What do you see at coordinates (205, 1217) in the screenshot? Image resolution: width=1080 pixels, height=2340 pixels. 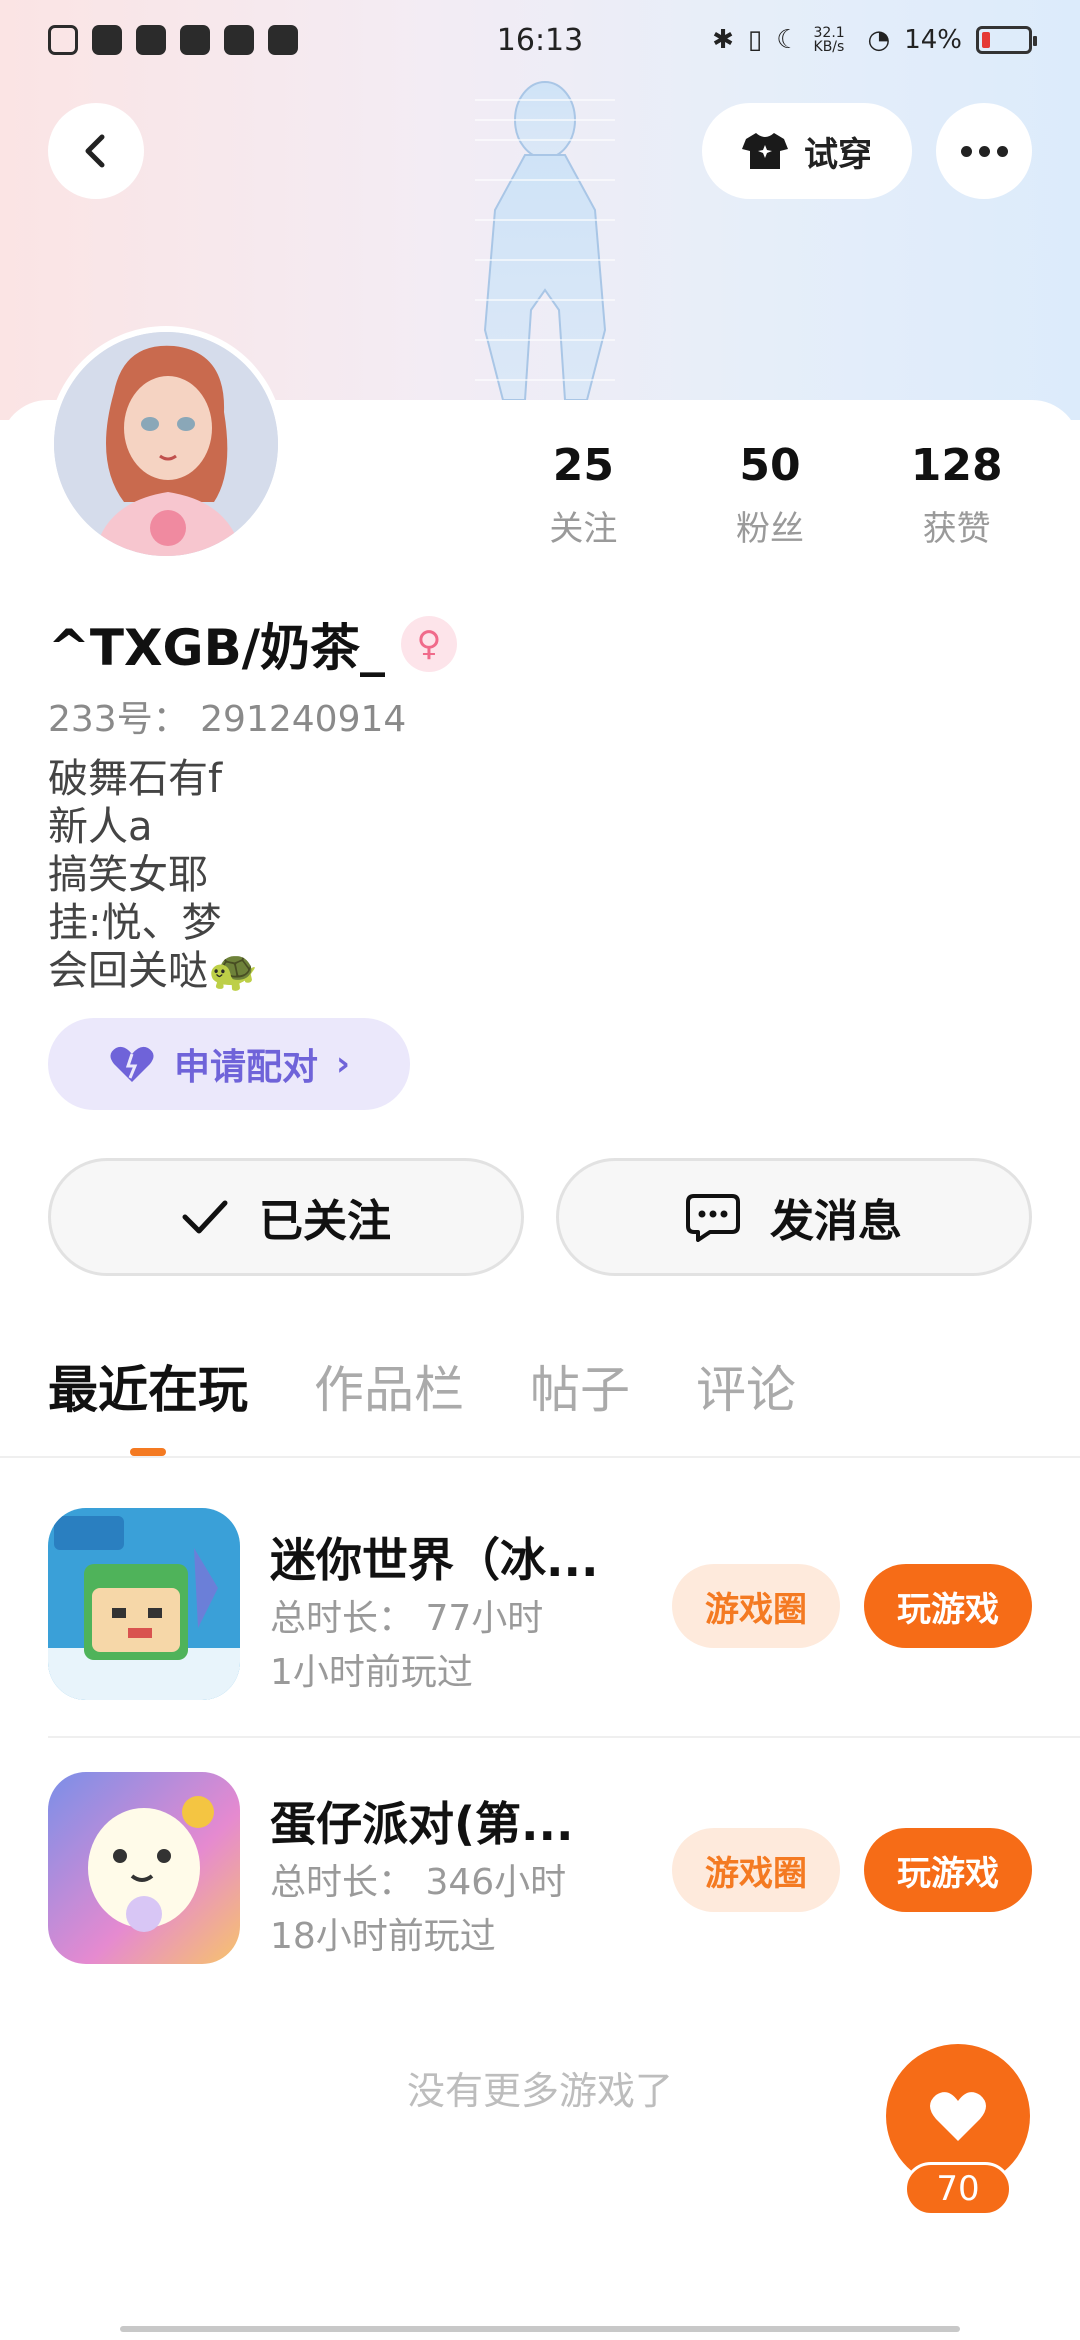 I see `check-icon` at bounding box center [205, 1217].